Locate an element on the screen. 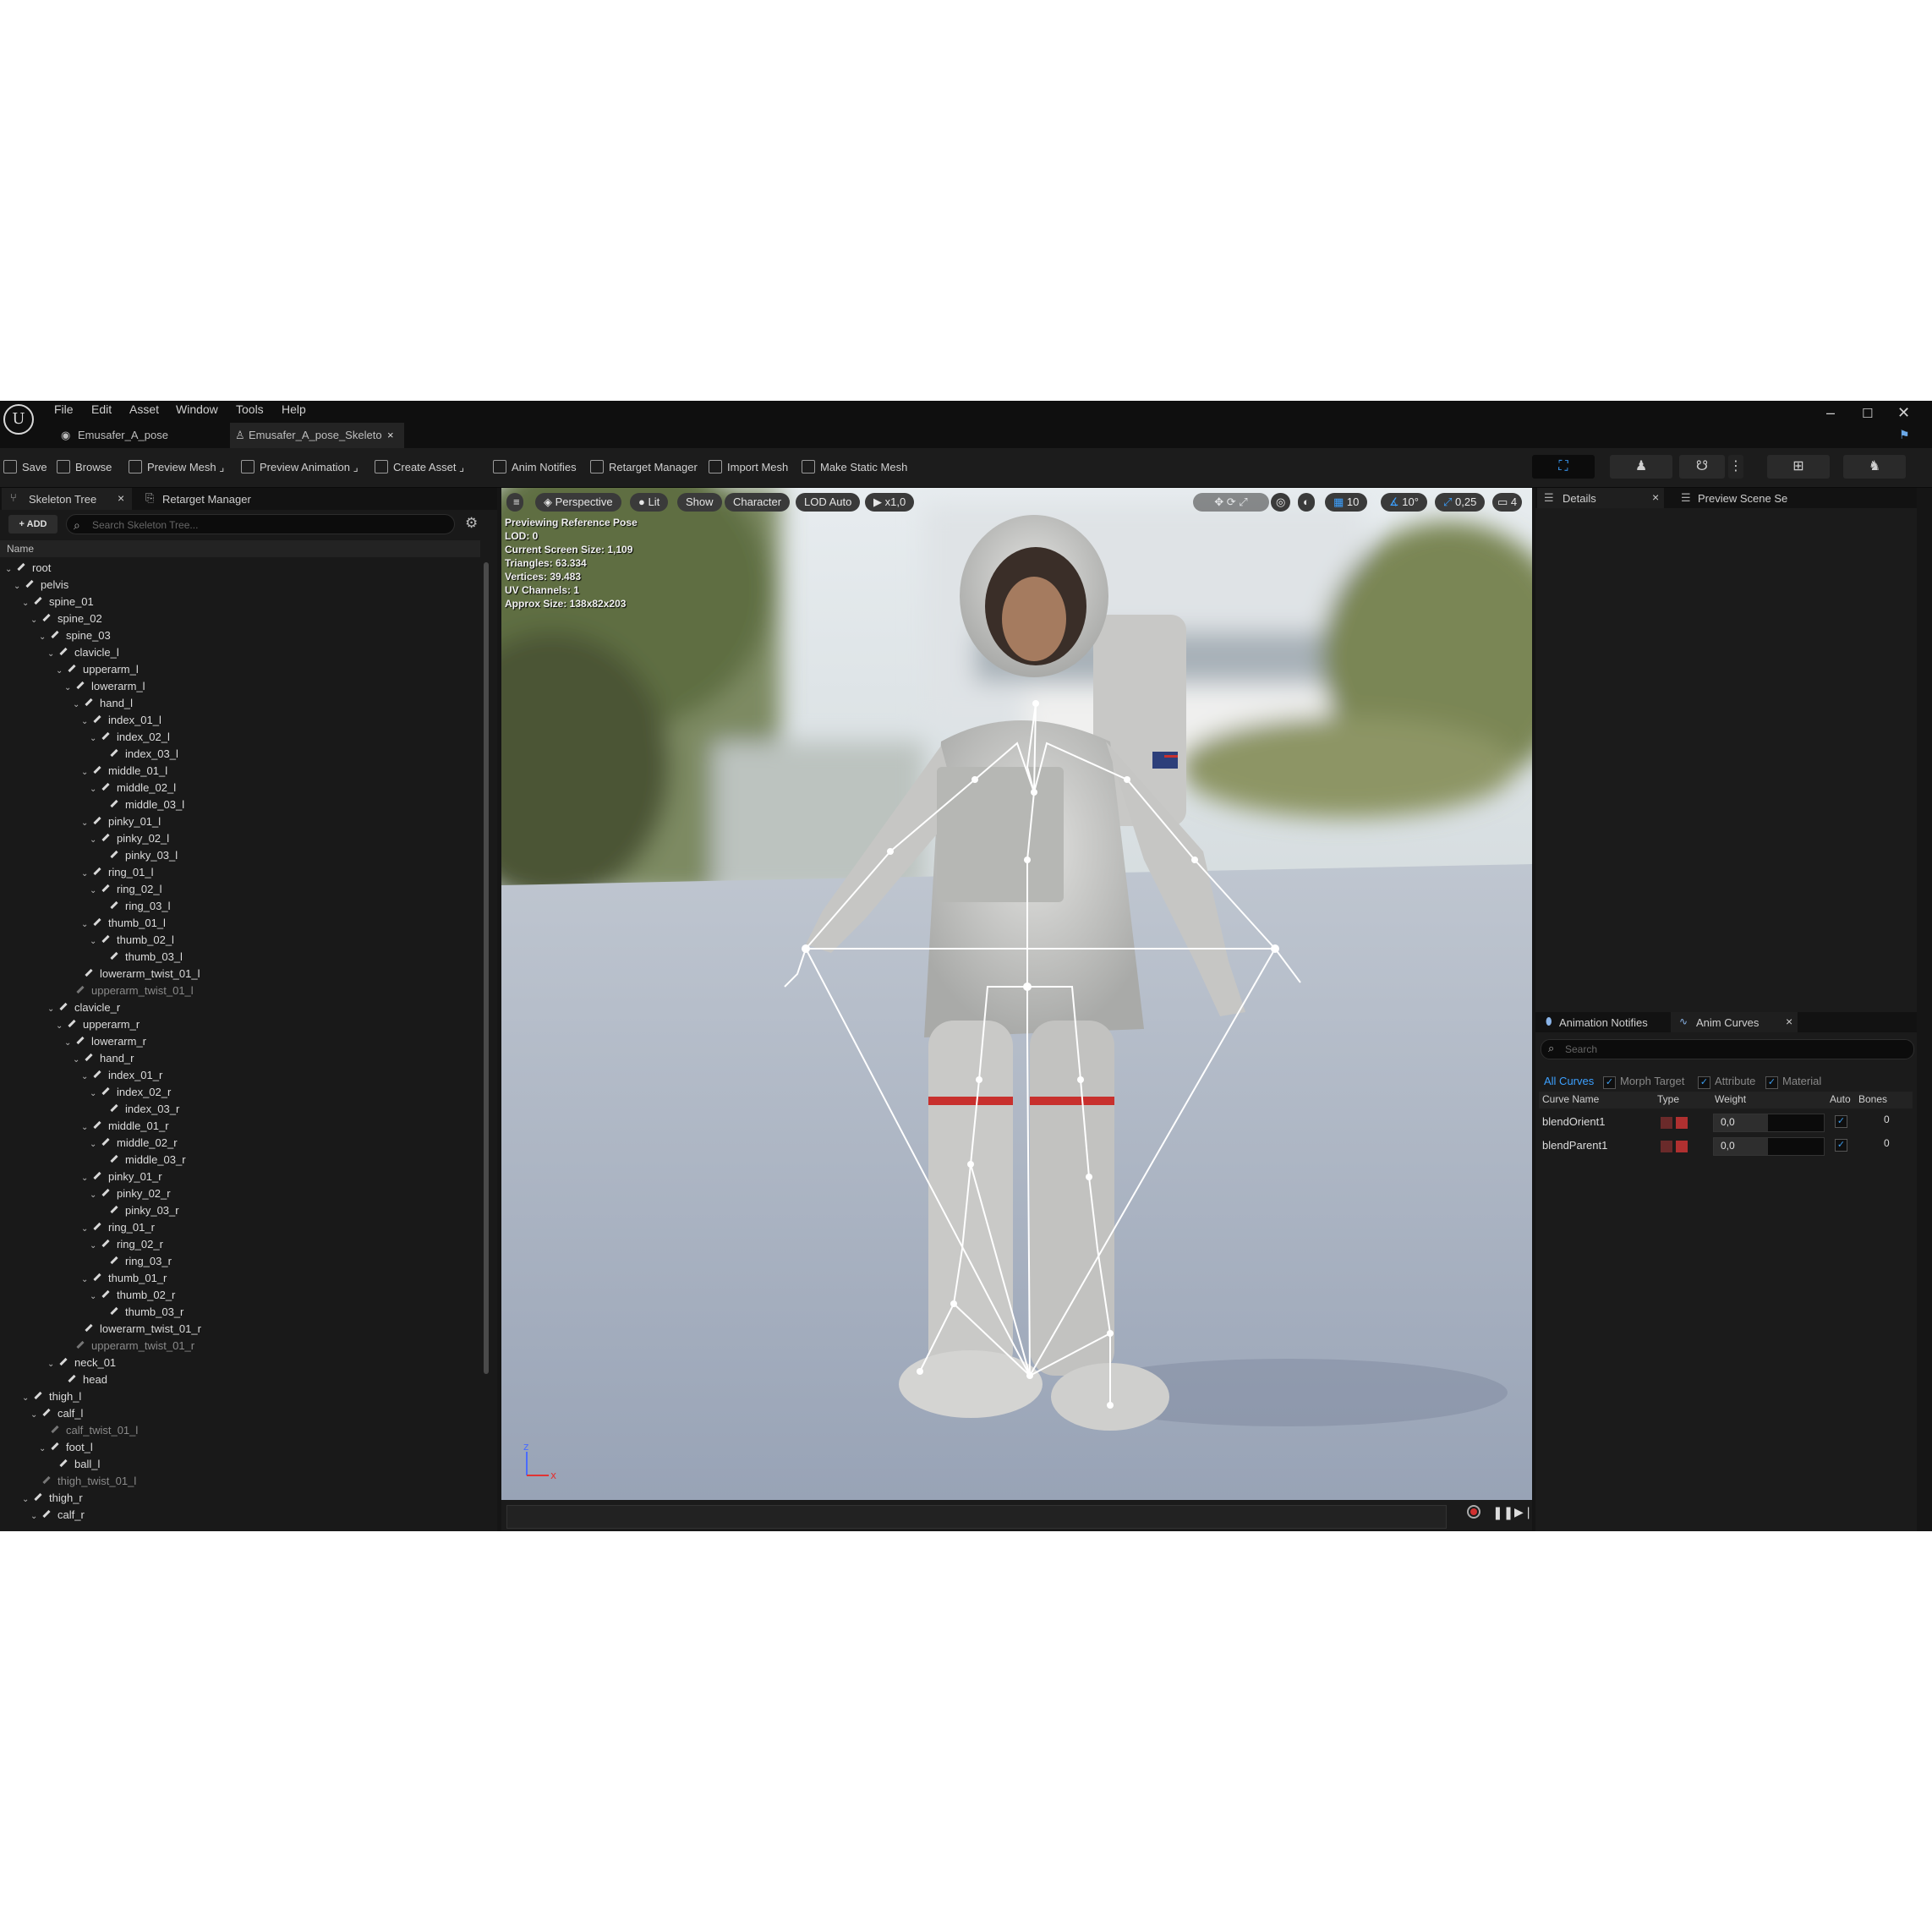 The height and width of the screenshot is (1932, 1932). tree-node: ⌄ neck_01 is located at coordinates (81, 1363).